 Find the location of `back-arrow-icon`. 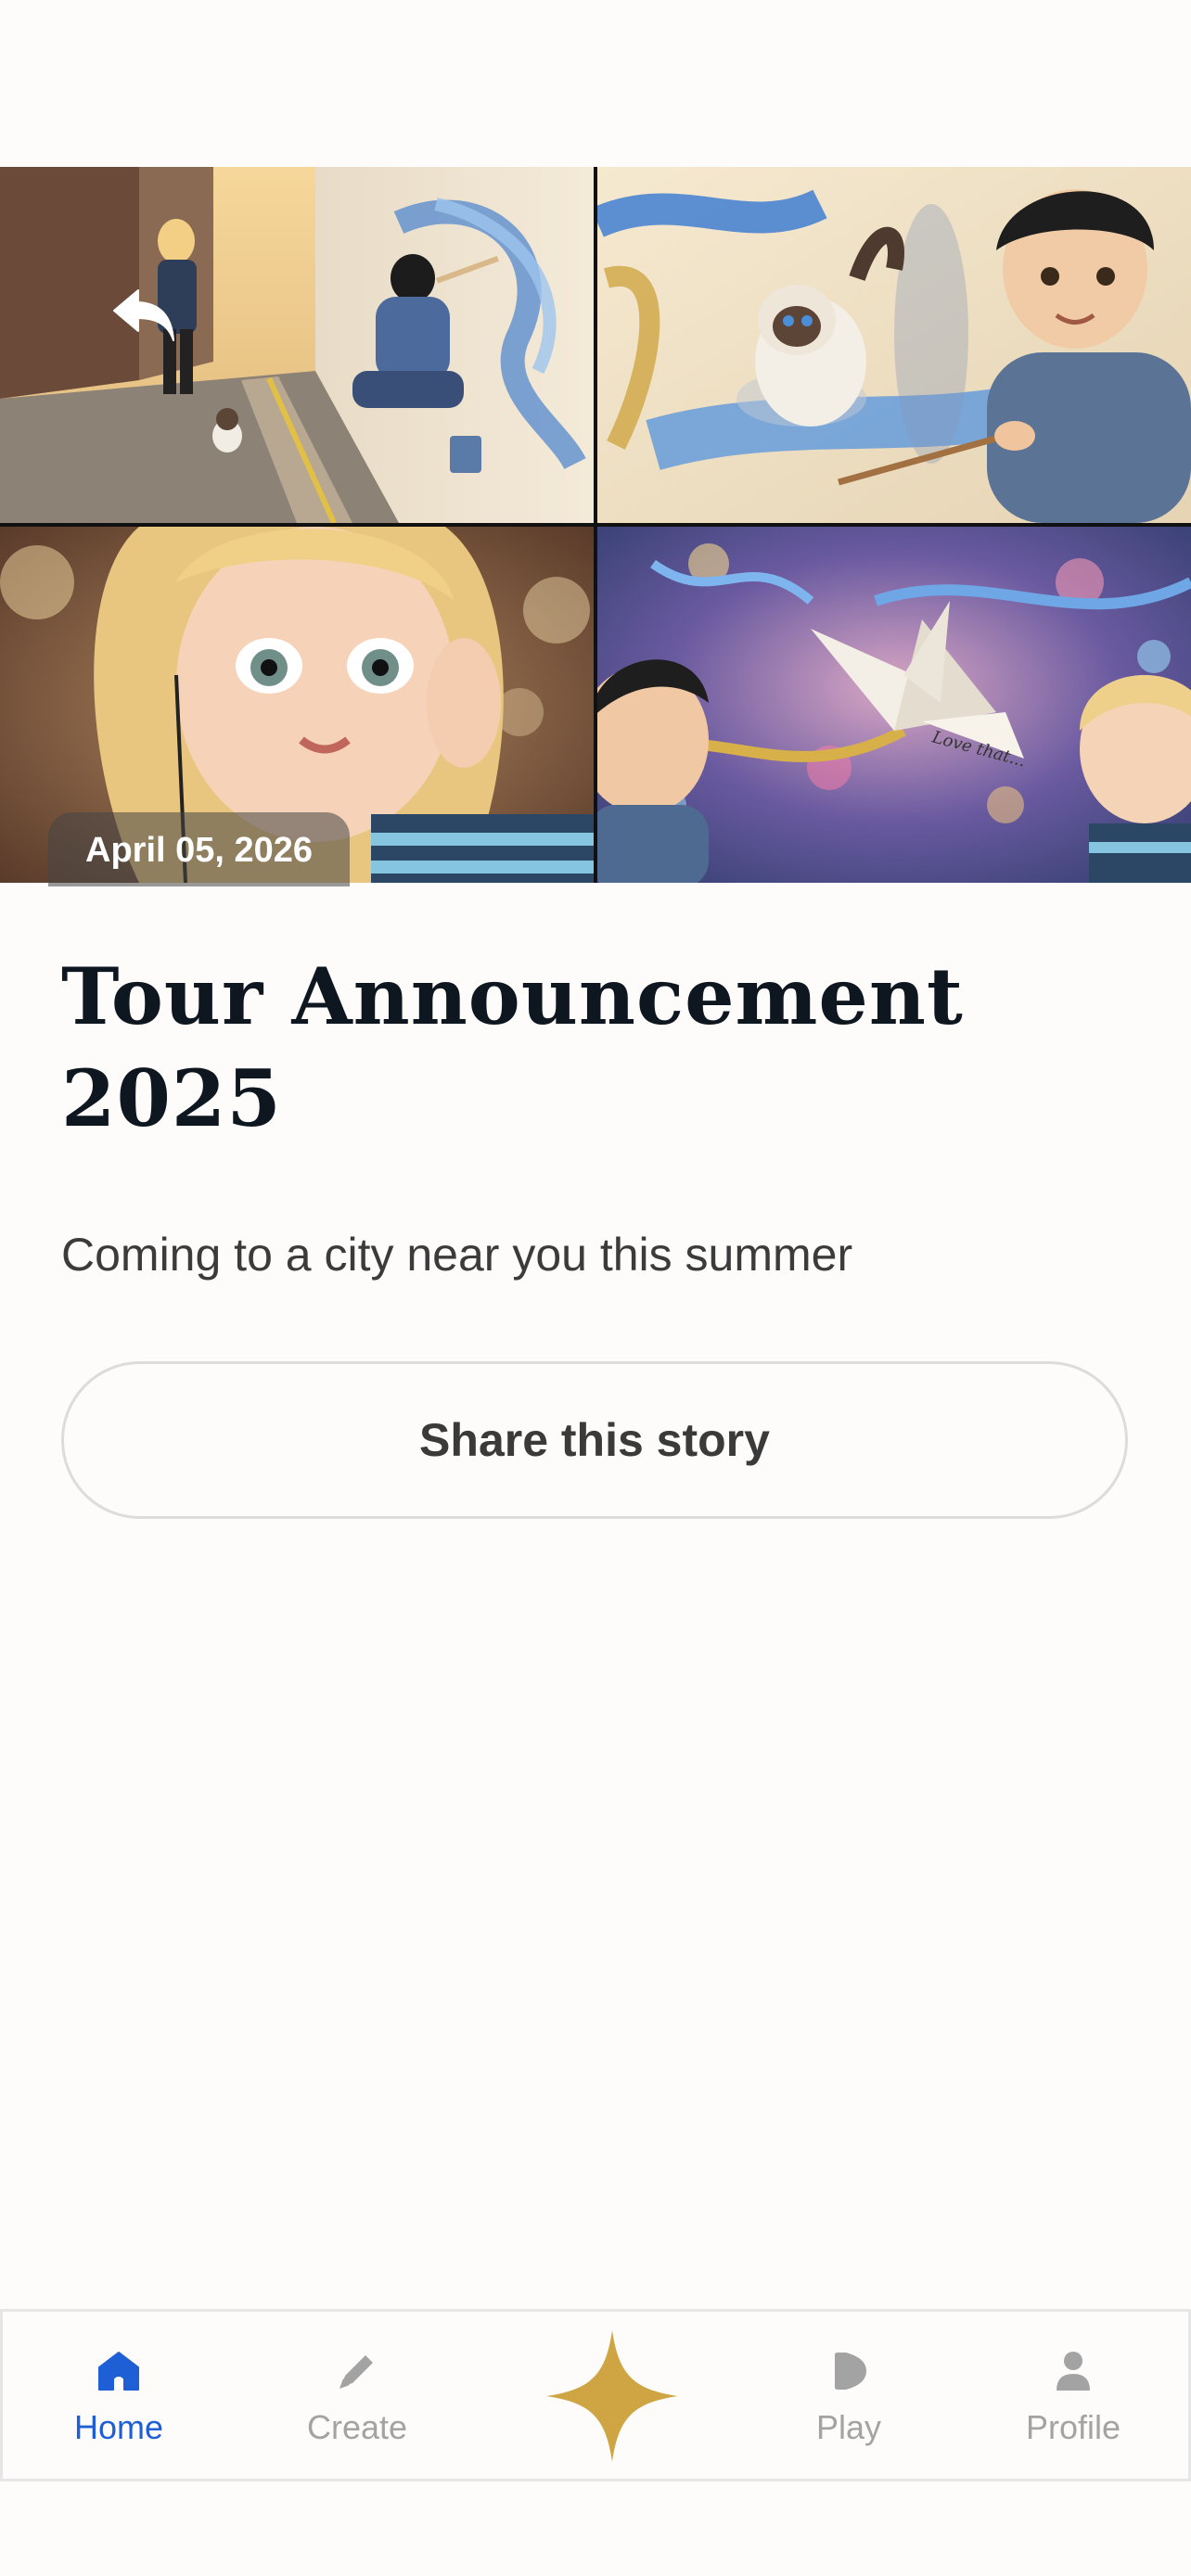

back-arrow-icon is located at coordinates (143, 316).